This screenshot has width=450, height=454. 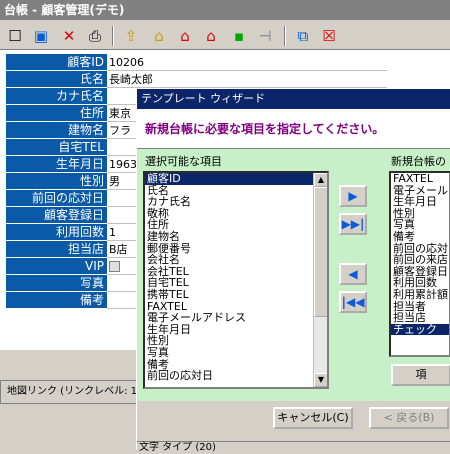 I want to click on new-list-item: 前回の来店, so click(x=420, y=260).